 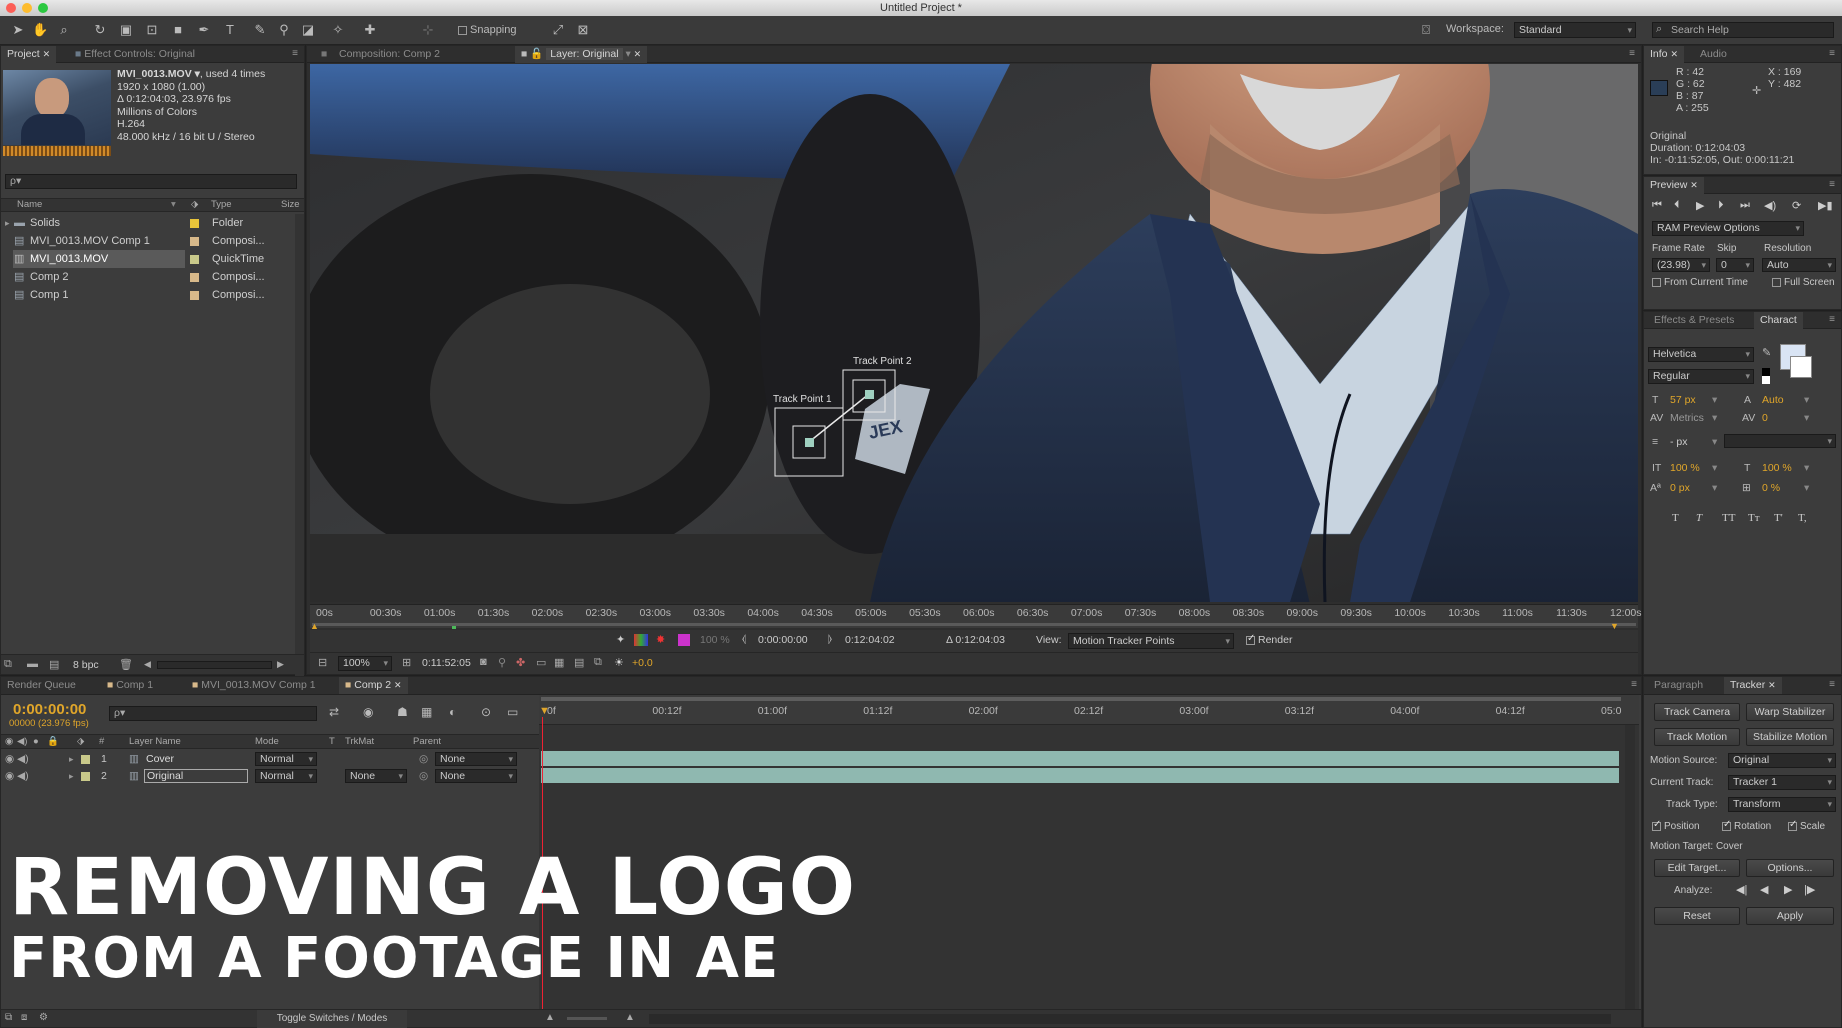 I want to click on layer-parent-select: None, so click(x=476, y=776).